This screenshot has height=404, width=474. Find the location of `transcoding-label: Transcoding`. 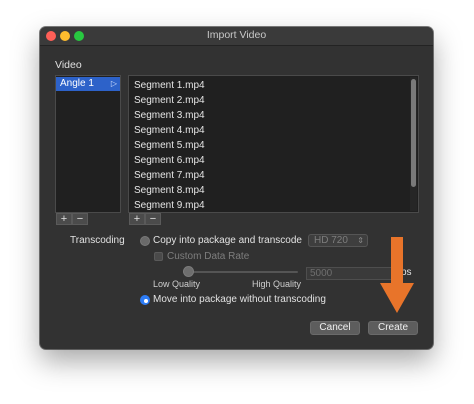

transcoding-label: Transcoding is located at coordinates (97, 240).